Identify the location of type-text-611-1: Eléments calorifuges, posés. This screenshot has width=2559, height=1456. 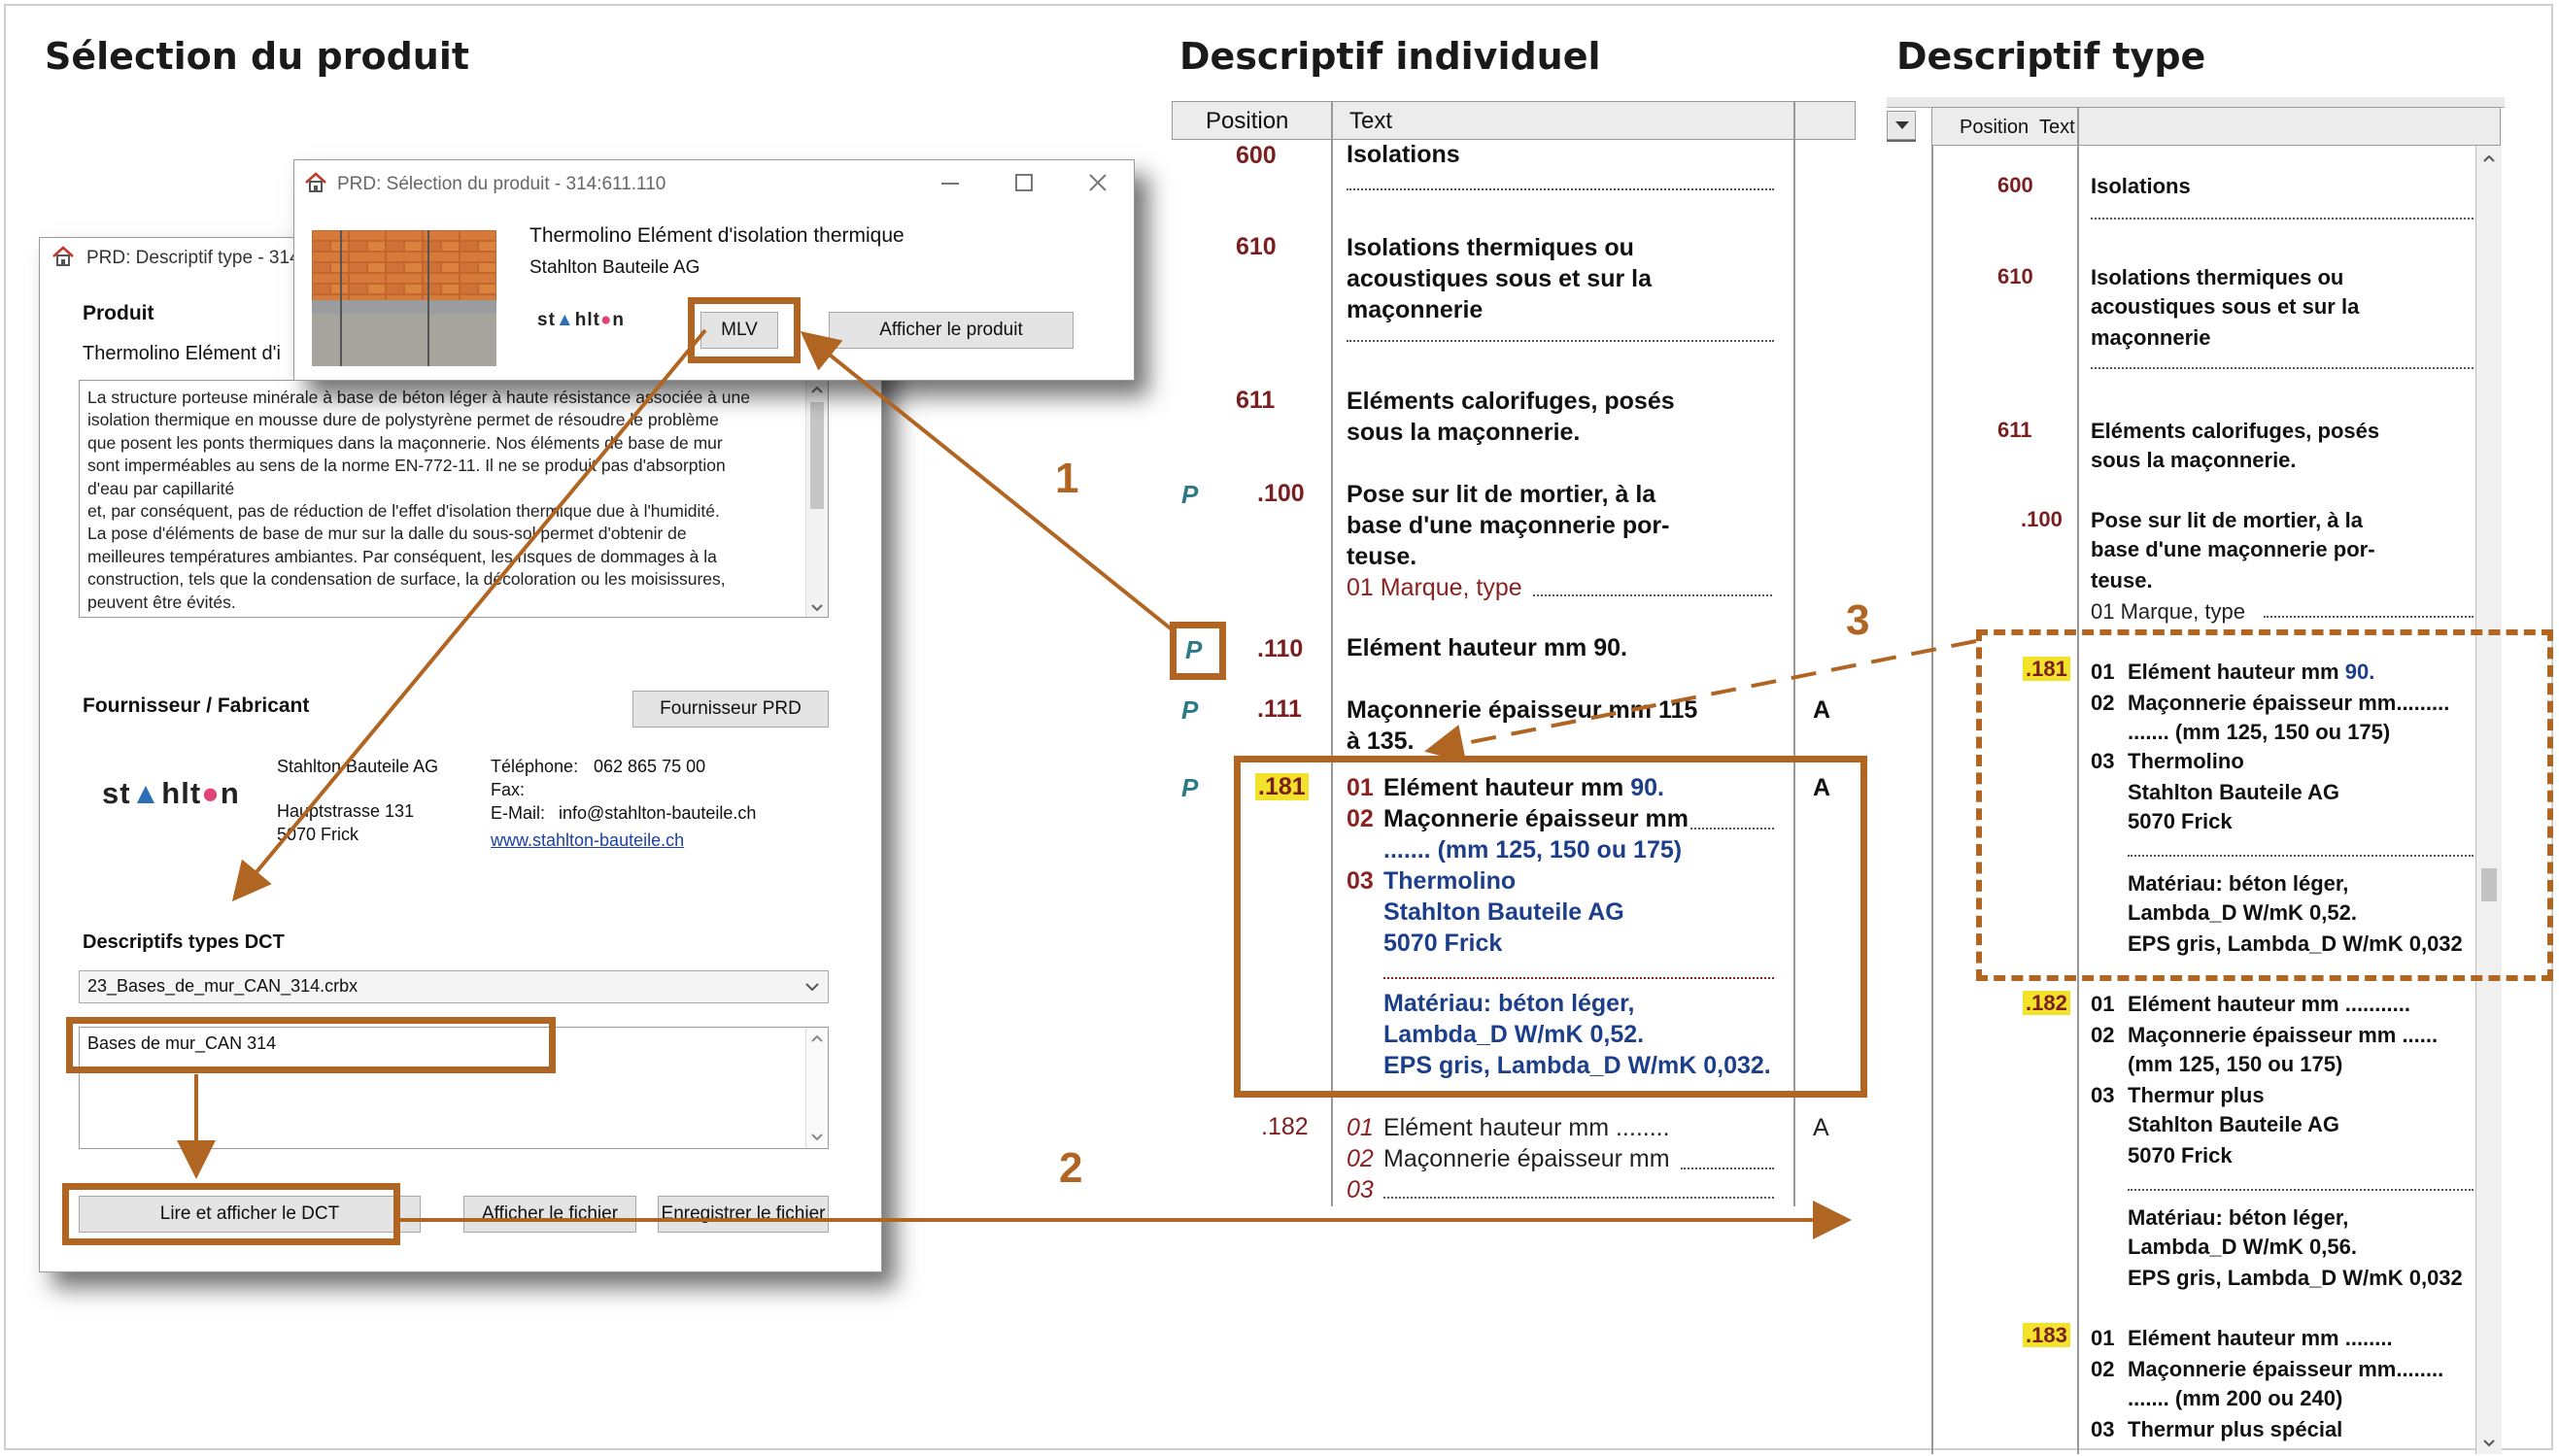
(2235, 431).